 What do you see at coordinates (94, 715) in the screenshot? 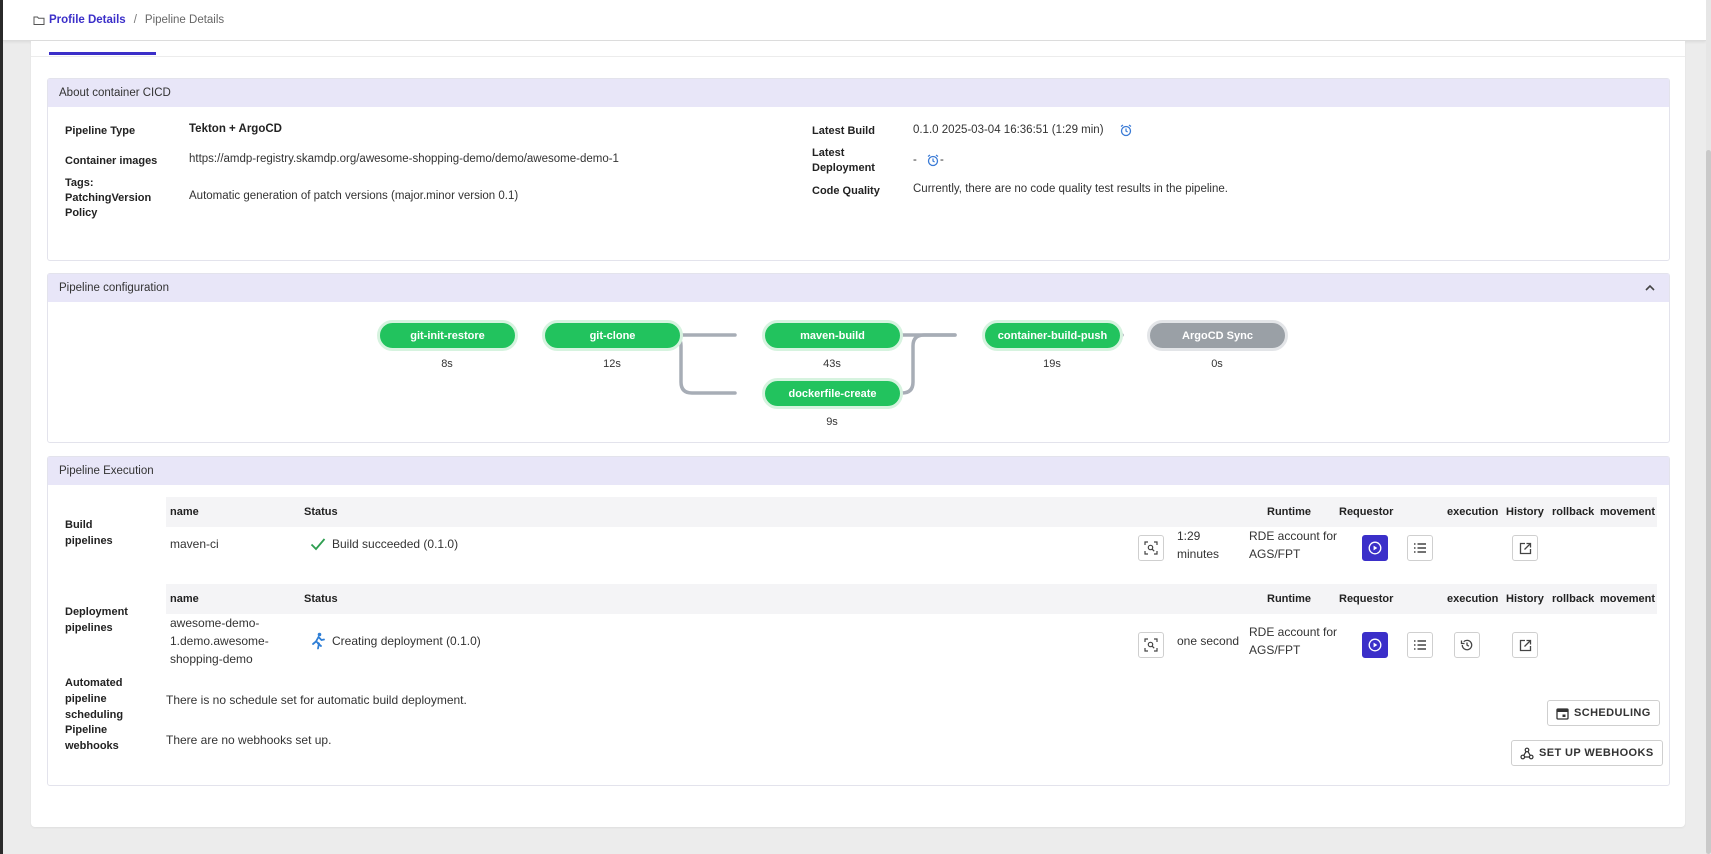
I see `scheduling-label-3: scheduling` at bounding box center [94, 715].